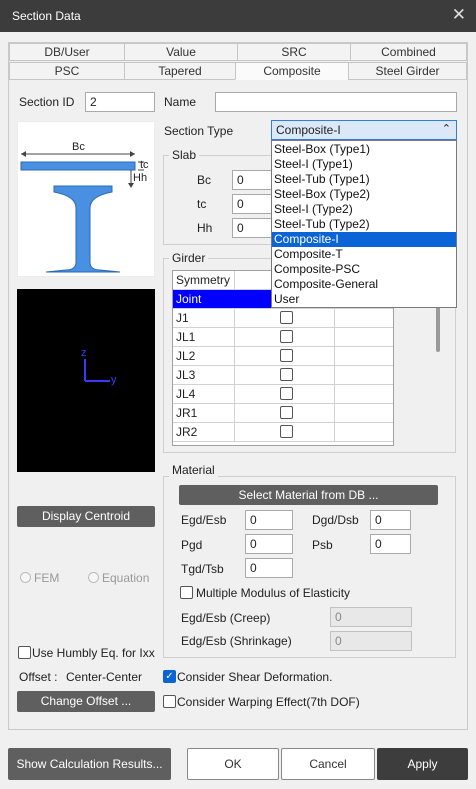 The height and width of the screenshot is (789, 476). Describe the element at coordinates (273, 593) in the screenshot. I see `multiple-modulus-label: Multiple Modulus of Elasticity` at that location.